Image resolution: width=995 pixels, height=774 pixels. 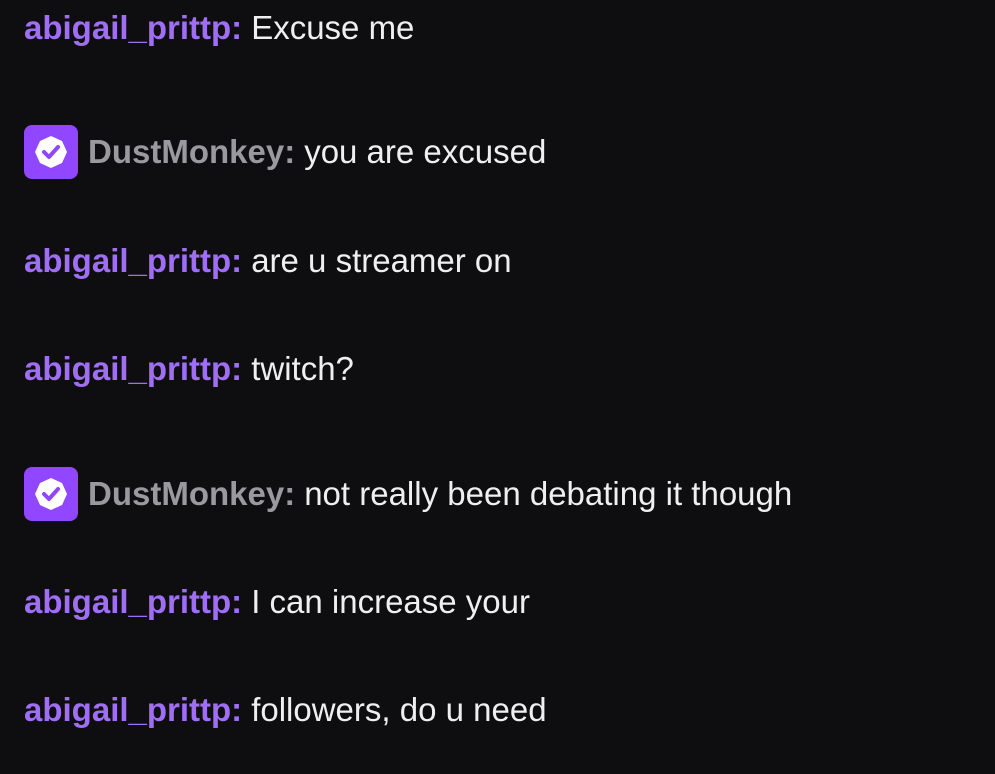 What do you see at coordinates (333, 27) in the screenshot?
I see `chat-message-text: Excuse me` at bounding box center [333, 27].